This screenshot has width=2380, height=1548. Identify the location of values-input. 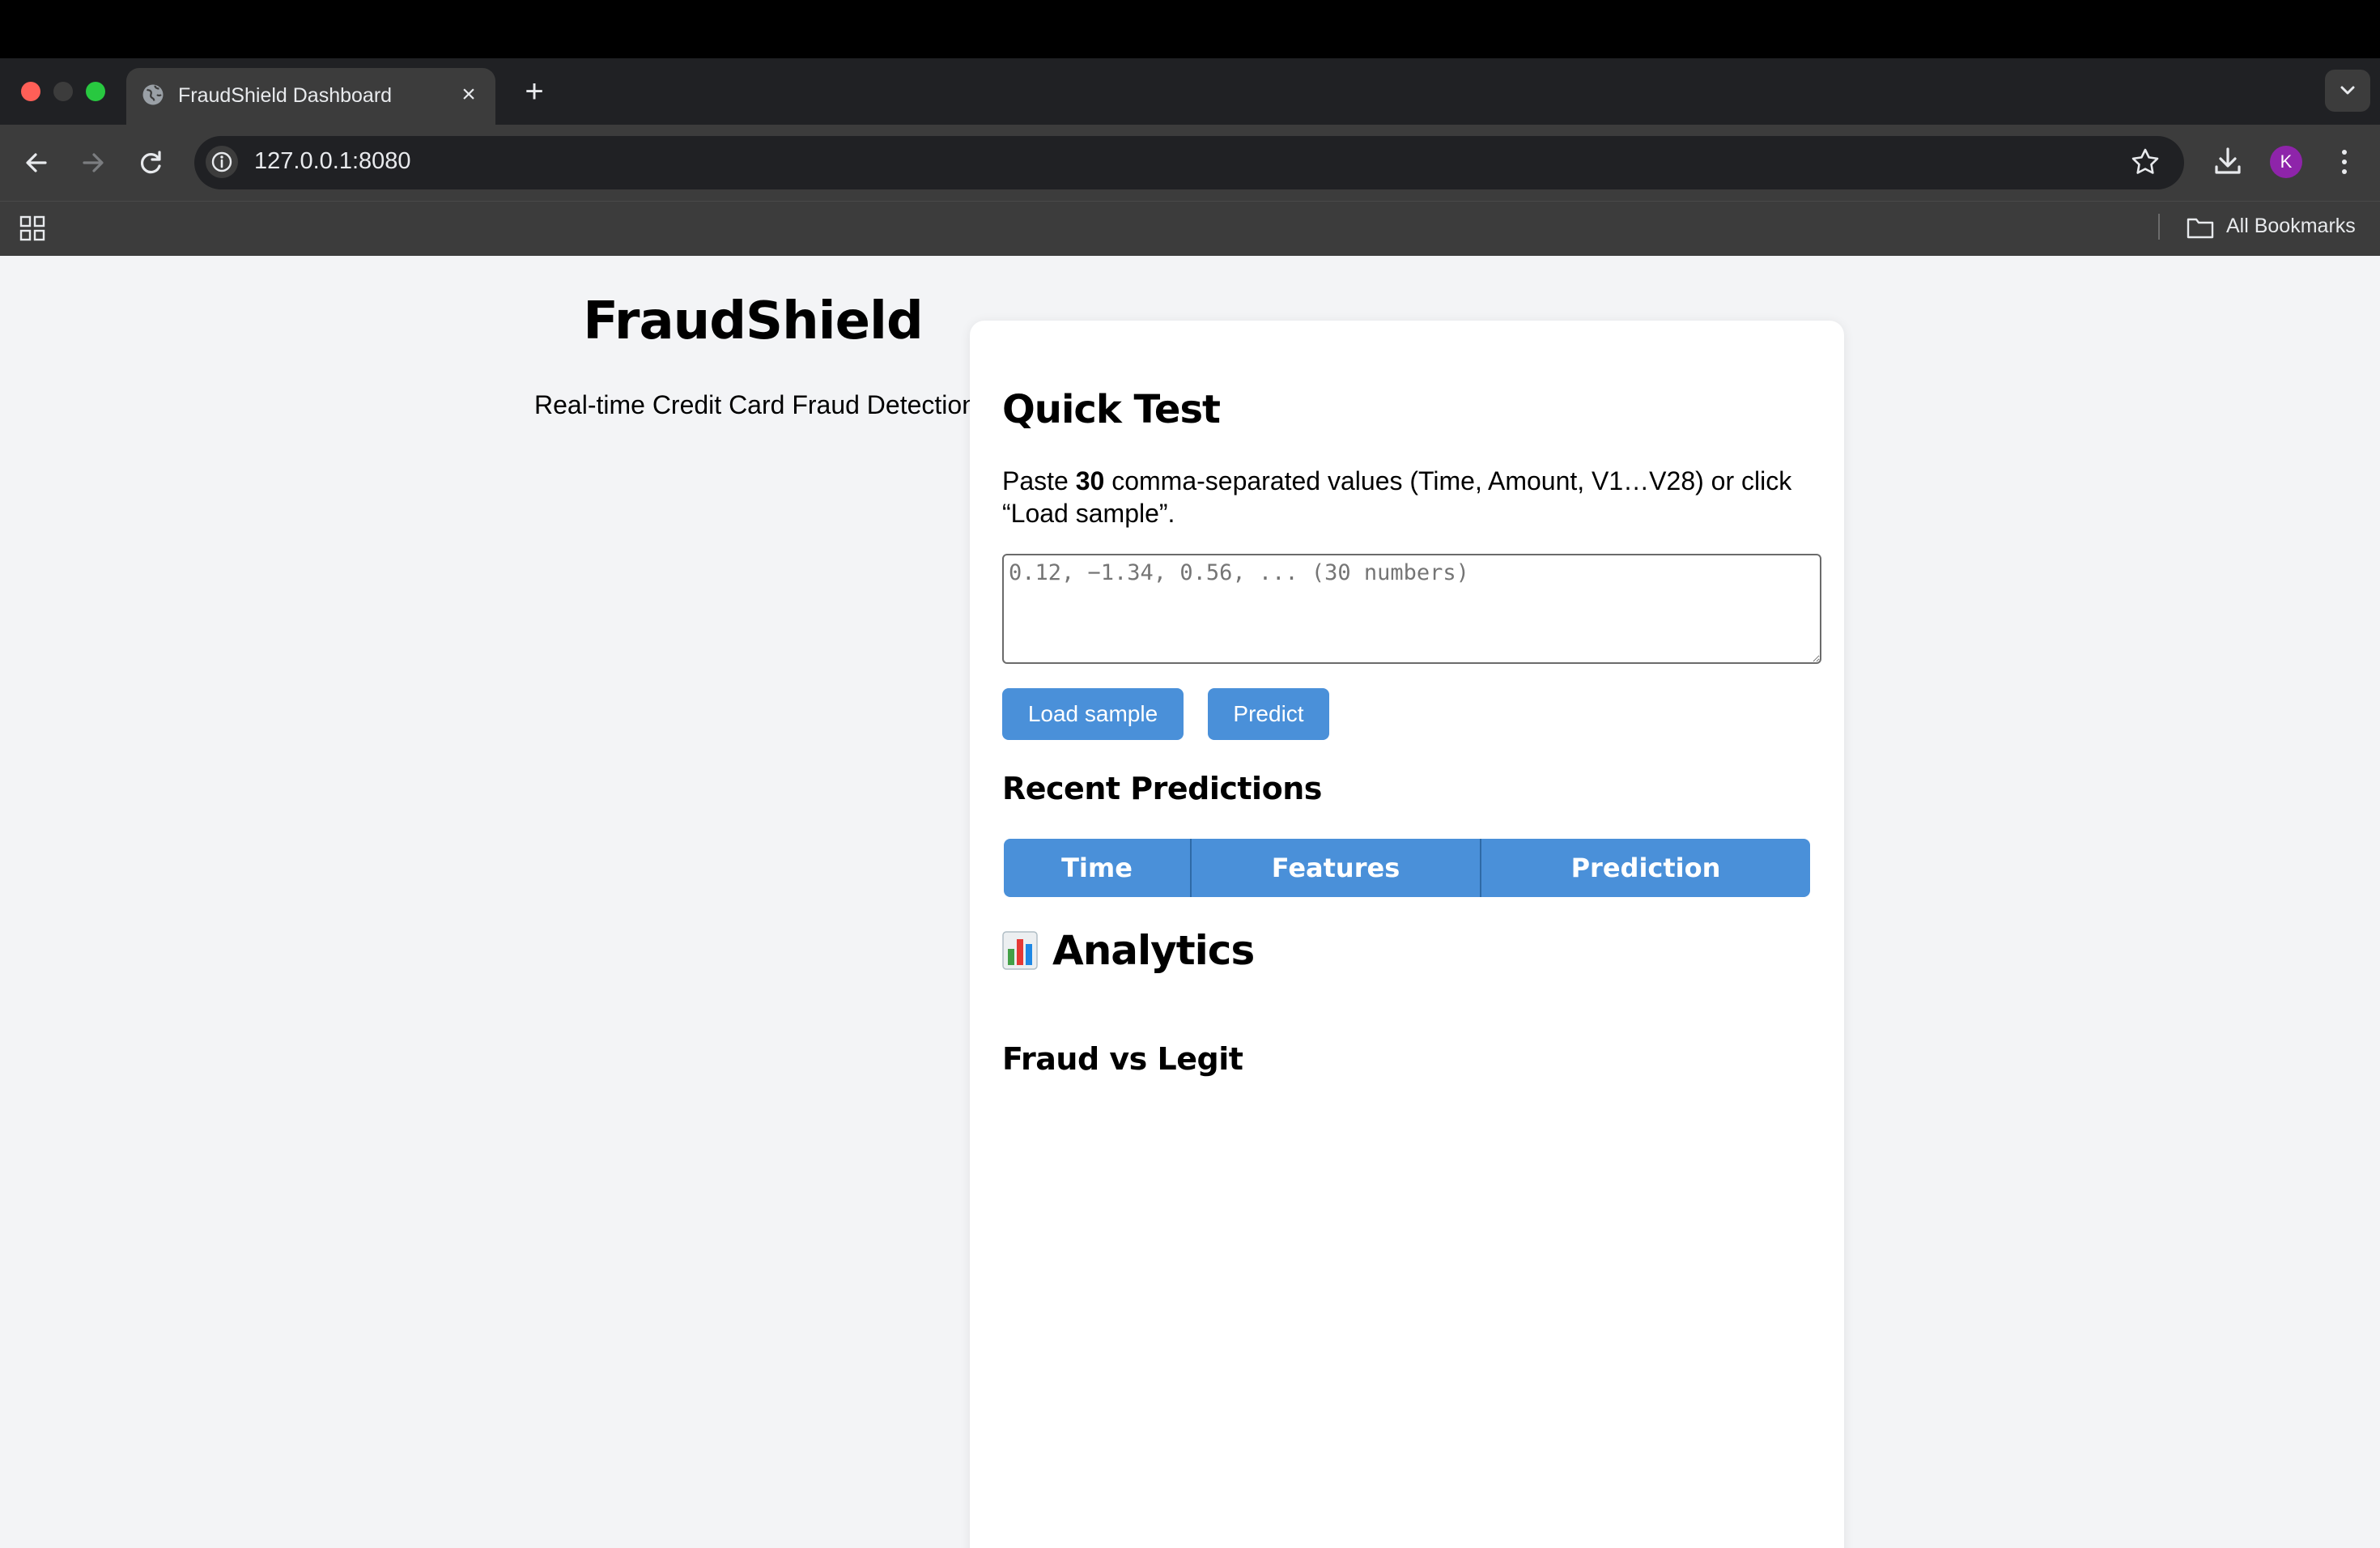
(1412, 609).